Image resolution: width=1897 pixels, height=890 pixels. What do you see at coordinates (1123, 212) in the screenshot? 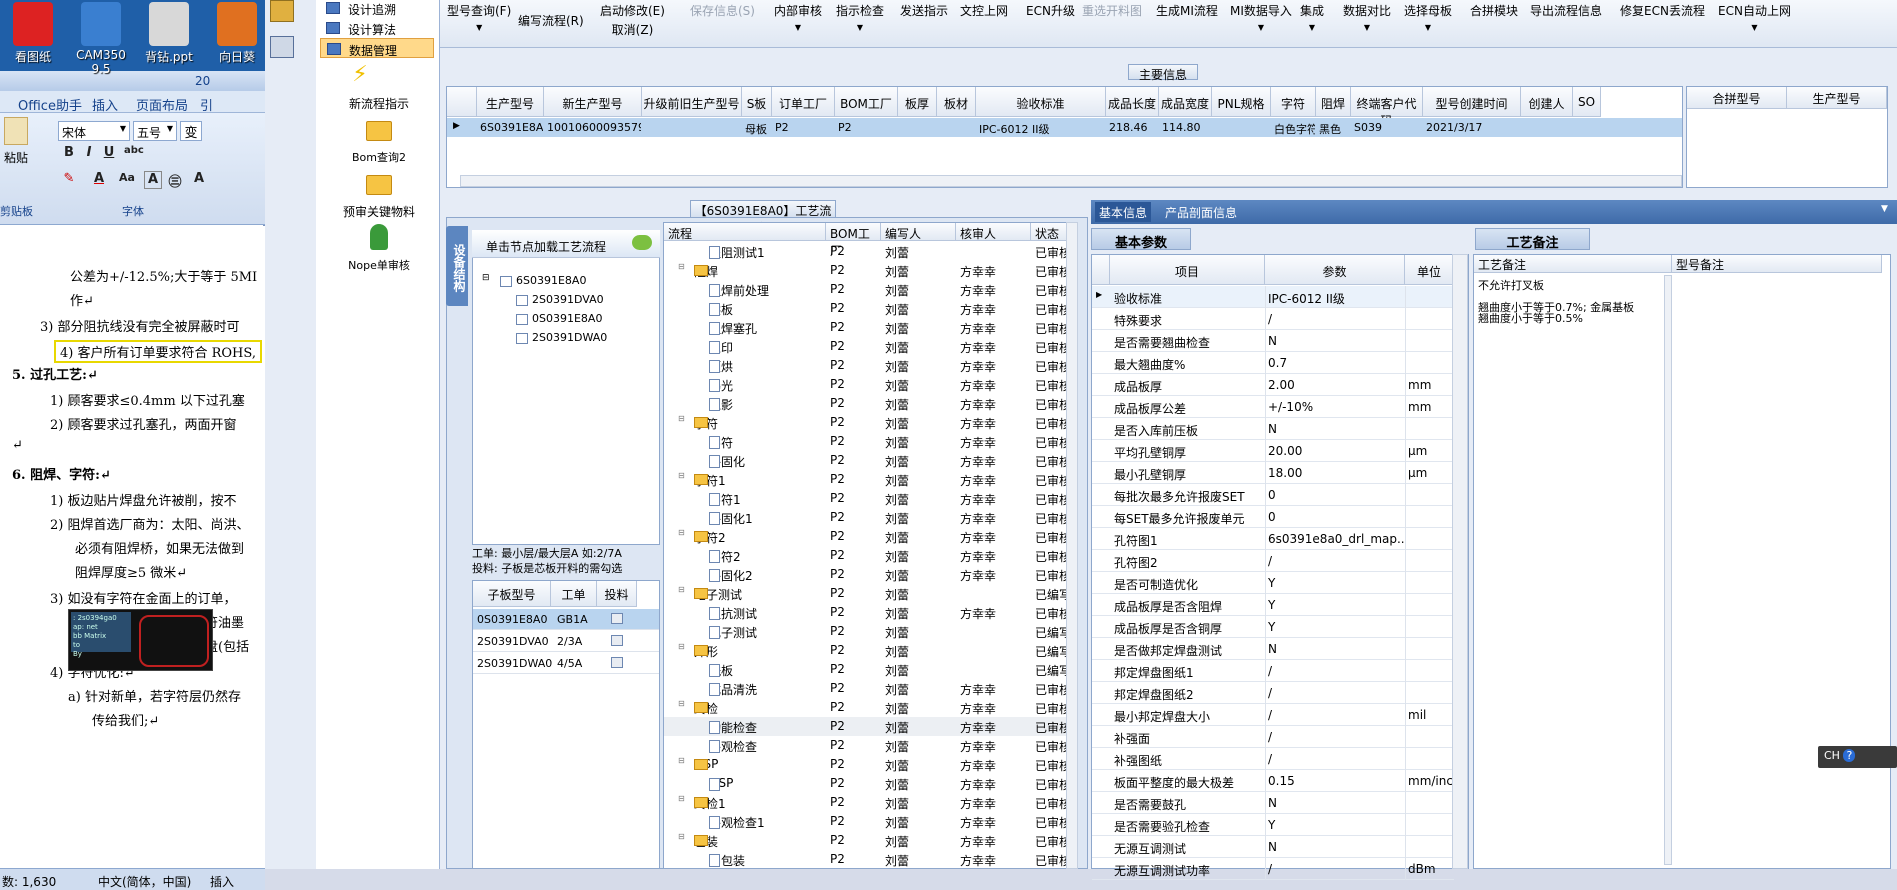
I see `tab-basic-info: 基本信息` at bounding box center [1123, 212].